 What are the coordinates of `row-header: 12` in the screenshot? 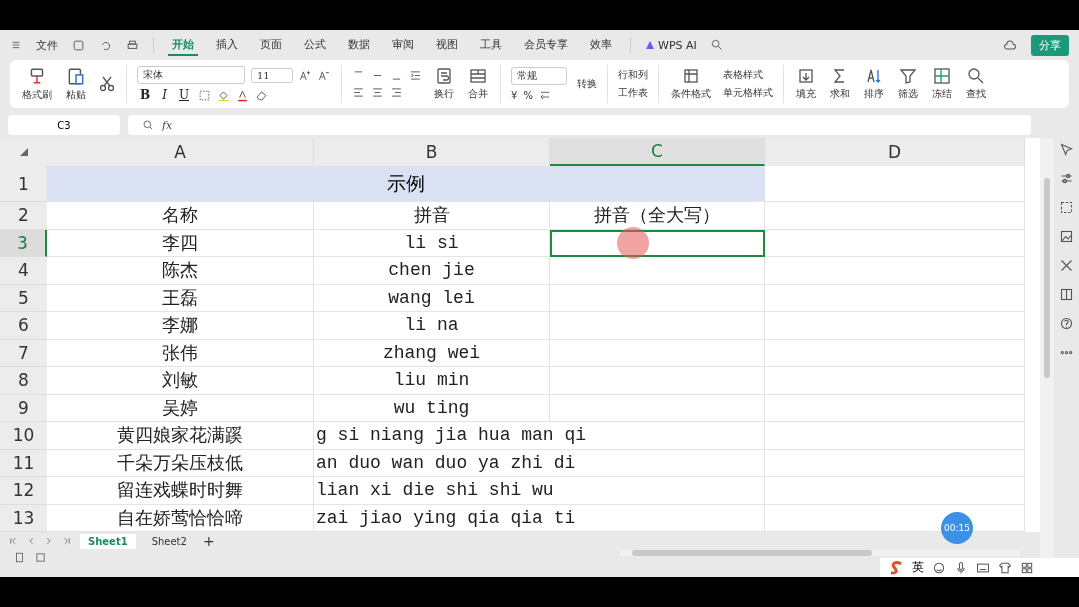 It's located at (23, 491).